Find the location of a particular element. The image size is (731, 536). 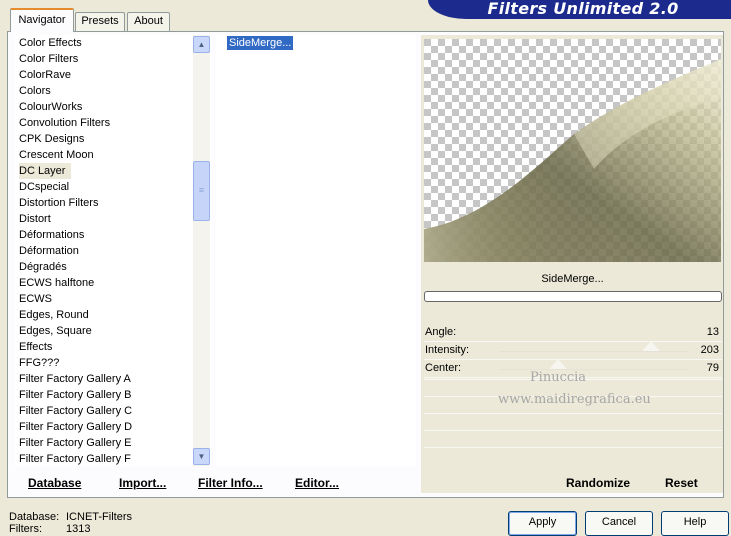

watermark: Pinuccia www.maidiregrafica.eu is located at coordinates (574, 389).